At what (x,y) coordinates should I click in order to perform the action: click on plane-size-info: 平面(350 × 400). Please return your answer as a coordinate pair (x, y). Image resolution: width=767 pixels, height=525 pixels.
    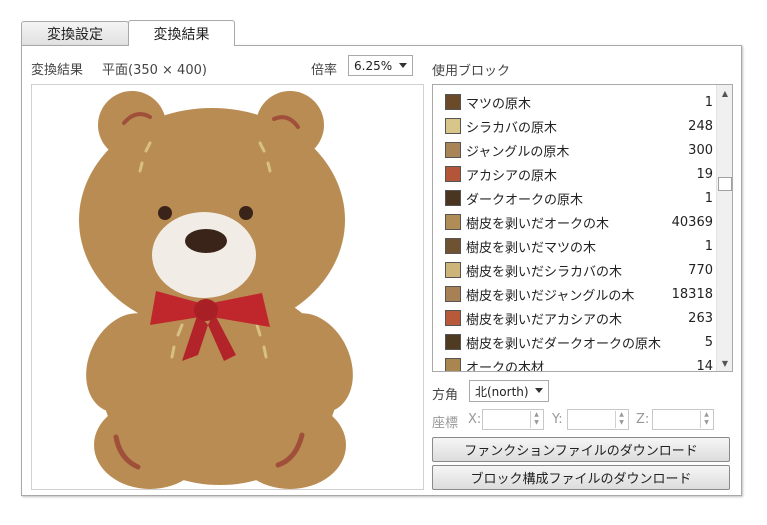
    Looking at the image, I should click on (154, 70).